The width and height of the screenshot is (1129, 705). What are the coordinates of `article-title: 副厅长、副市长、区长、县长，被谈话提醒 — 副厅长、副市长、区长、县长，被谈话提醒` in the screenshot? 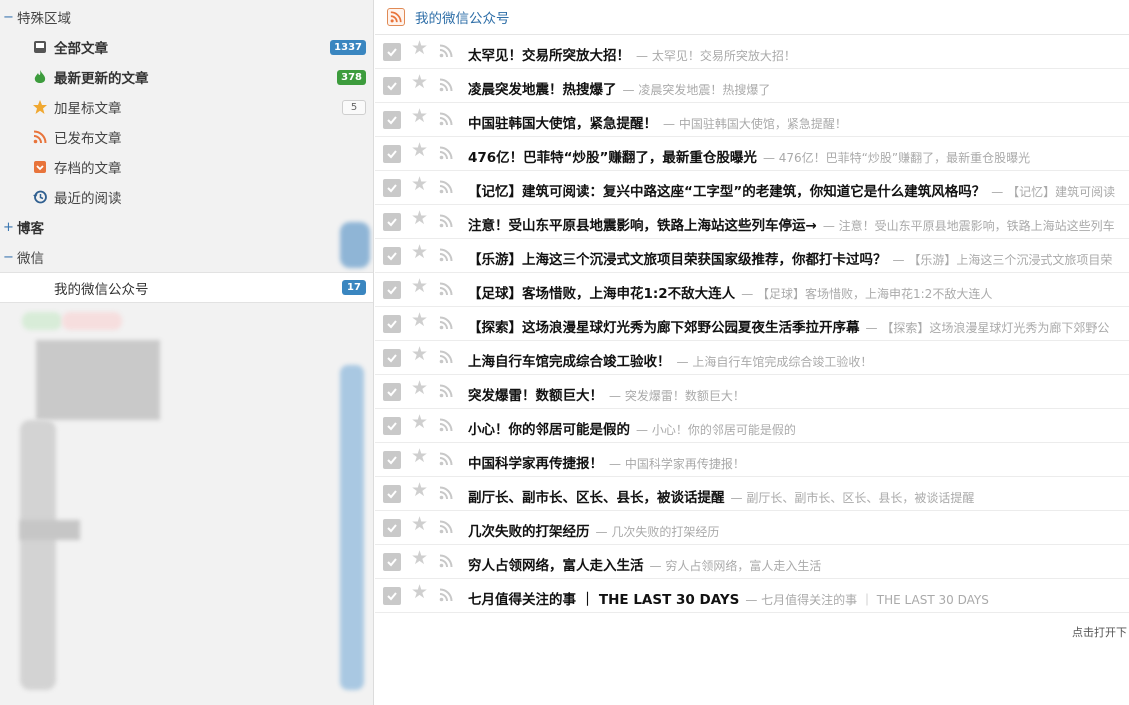 It's located at (721, 496).